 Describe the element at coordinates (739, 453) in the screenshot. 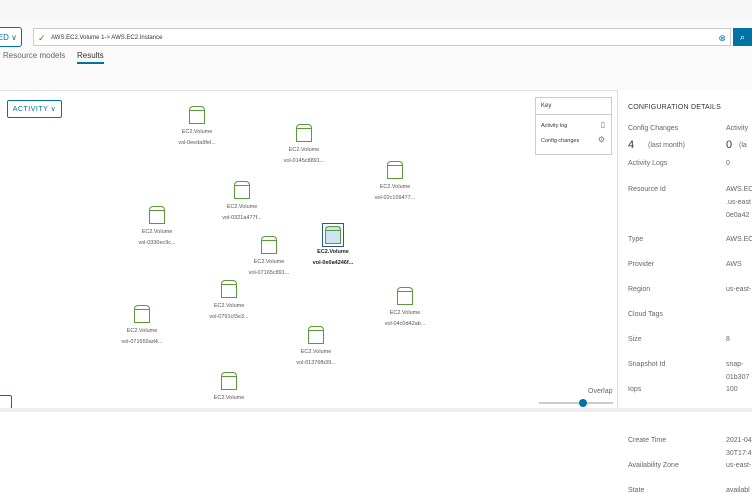

I see `detail-value: 30T17:4` at that location.